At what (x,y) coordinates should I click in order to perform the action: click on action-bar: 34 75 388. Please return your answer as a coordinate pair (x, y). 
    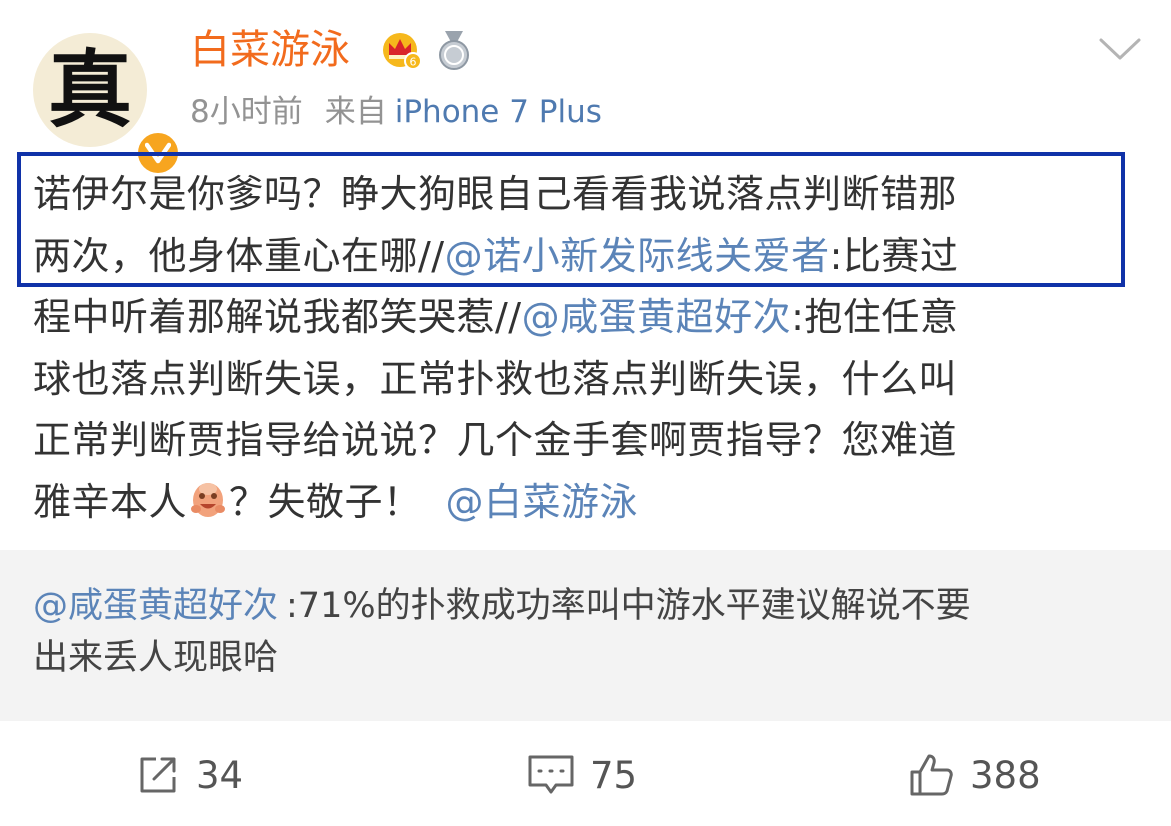
    Looking at the image, I should click on (585, 775).